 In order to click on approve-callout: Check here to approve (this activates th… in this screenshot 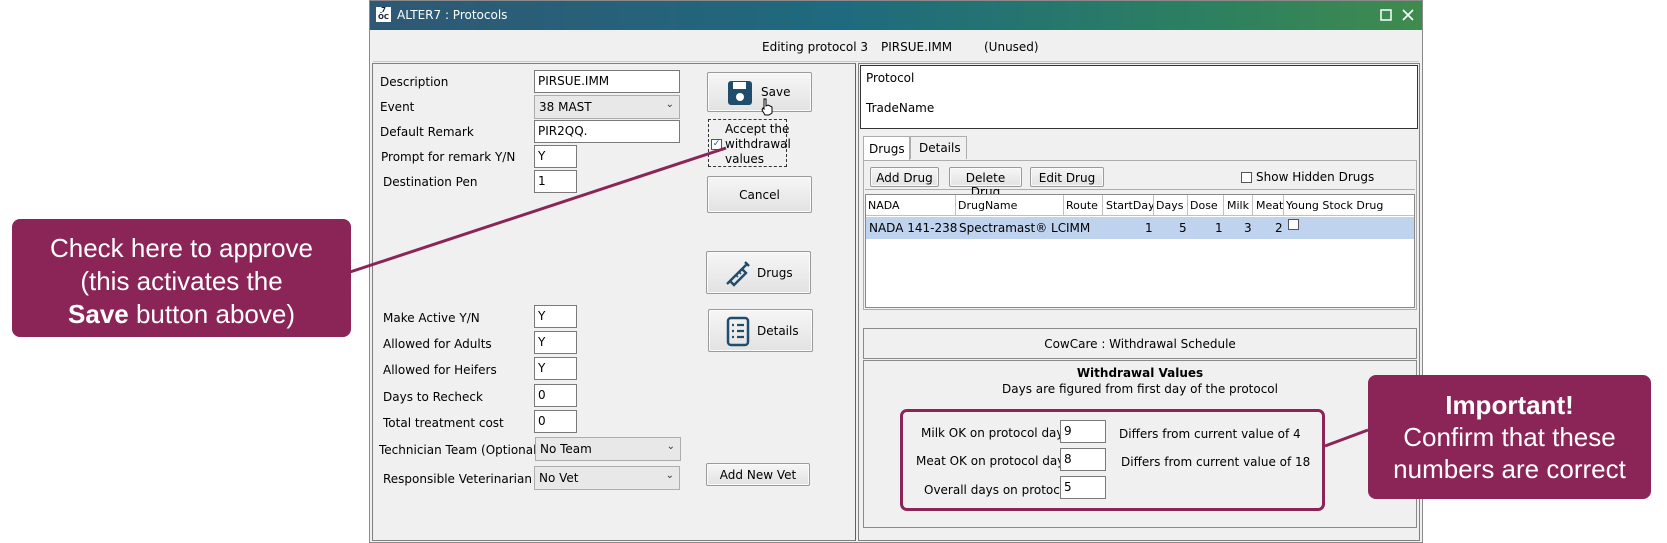, I will do `click(181, 278)`.